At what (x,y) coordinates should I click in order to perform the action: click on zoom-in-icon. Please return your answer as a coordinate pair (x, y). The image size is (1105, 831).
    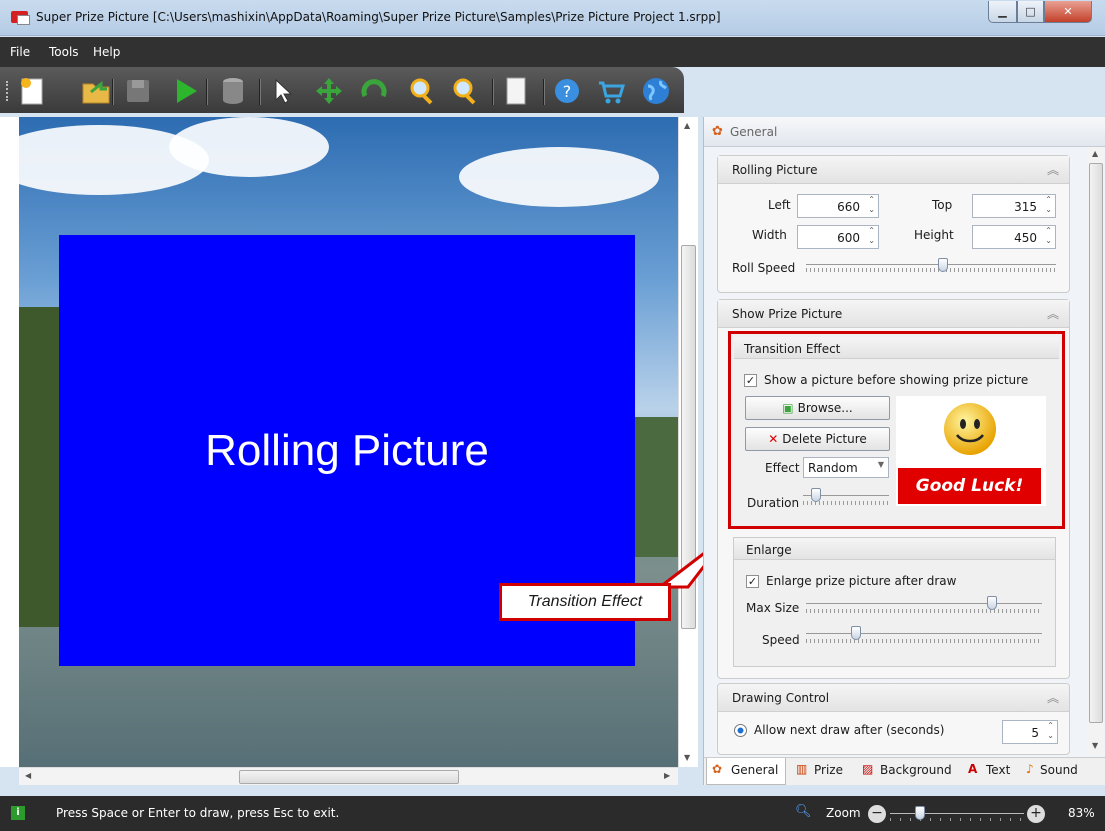
    Looking at the image, I should click on (421, 91).